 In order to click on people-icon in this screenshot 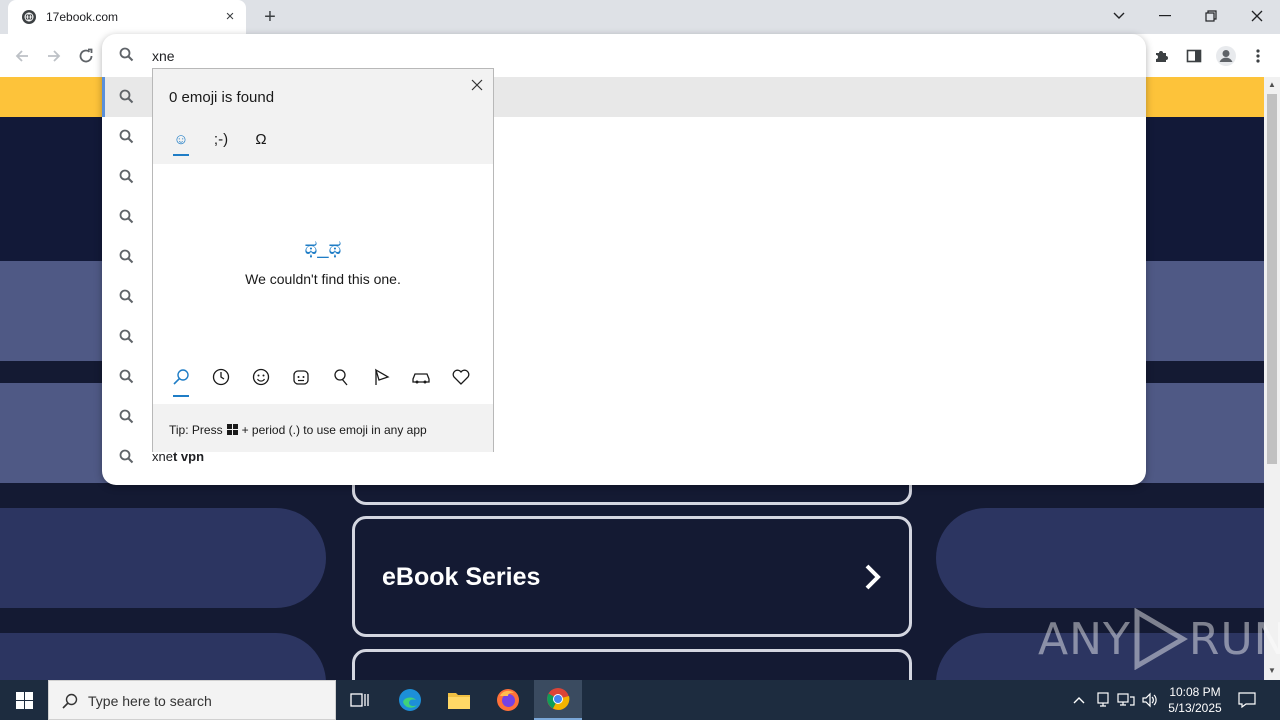, I will do `click(301, 377)`.